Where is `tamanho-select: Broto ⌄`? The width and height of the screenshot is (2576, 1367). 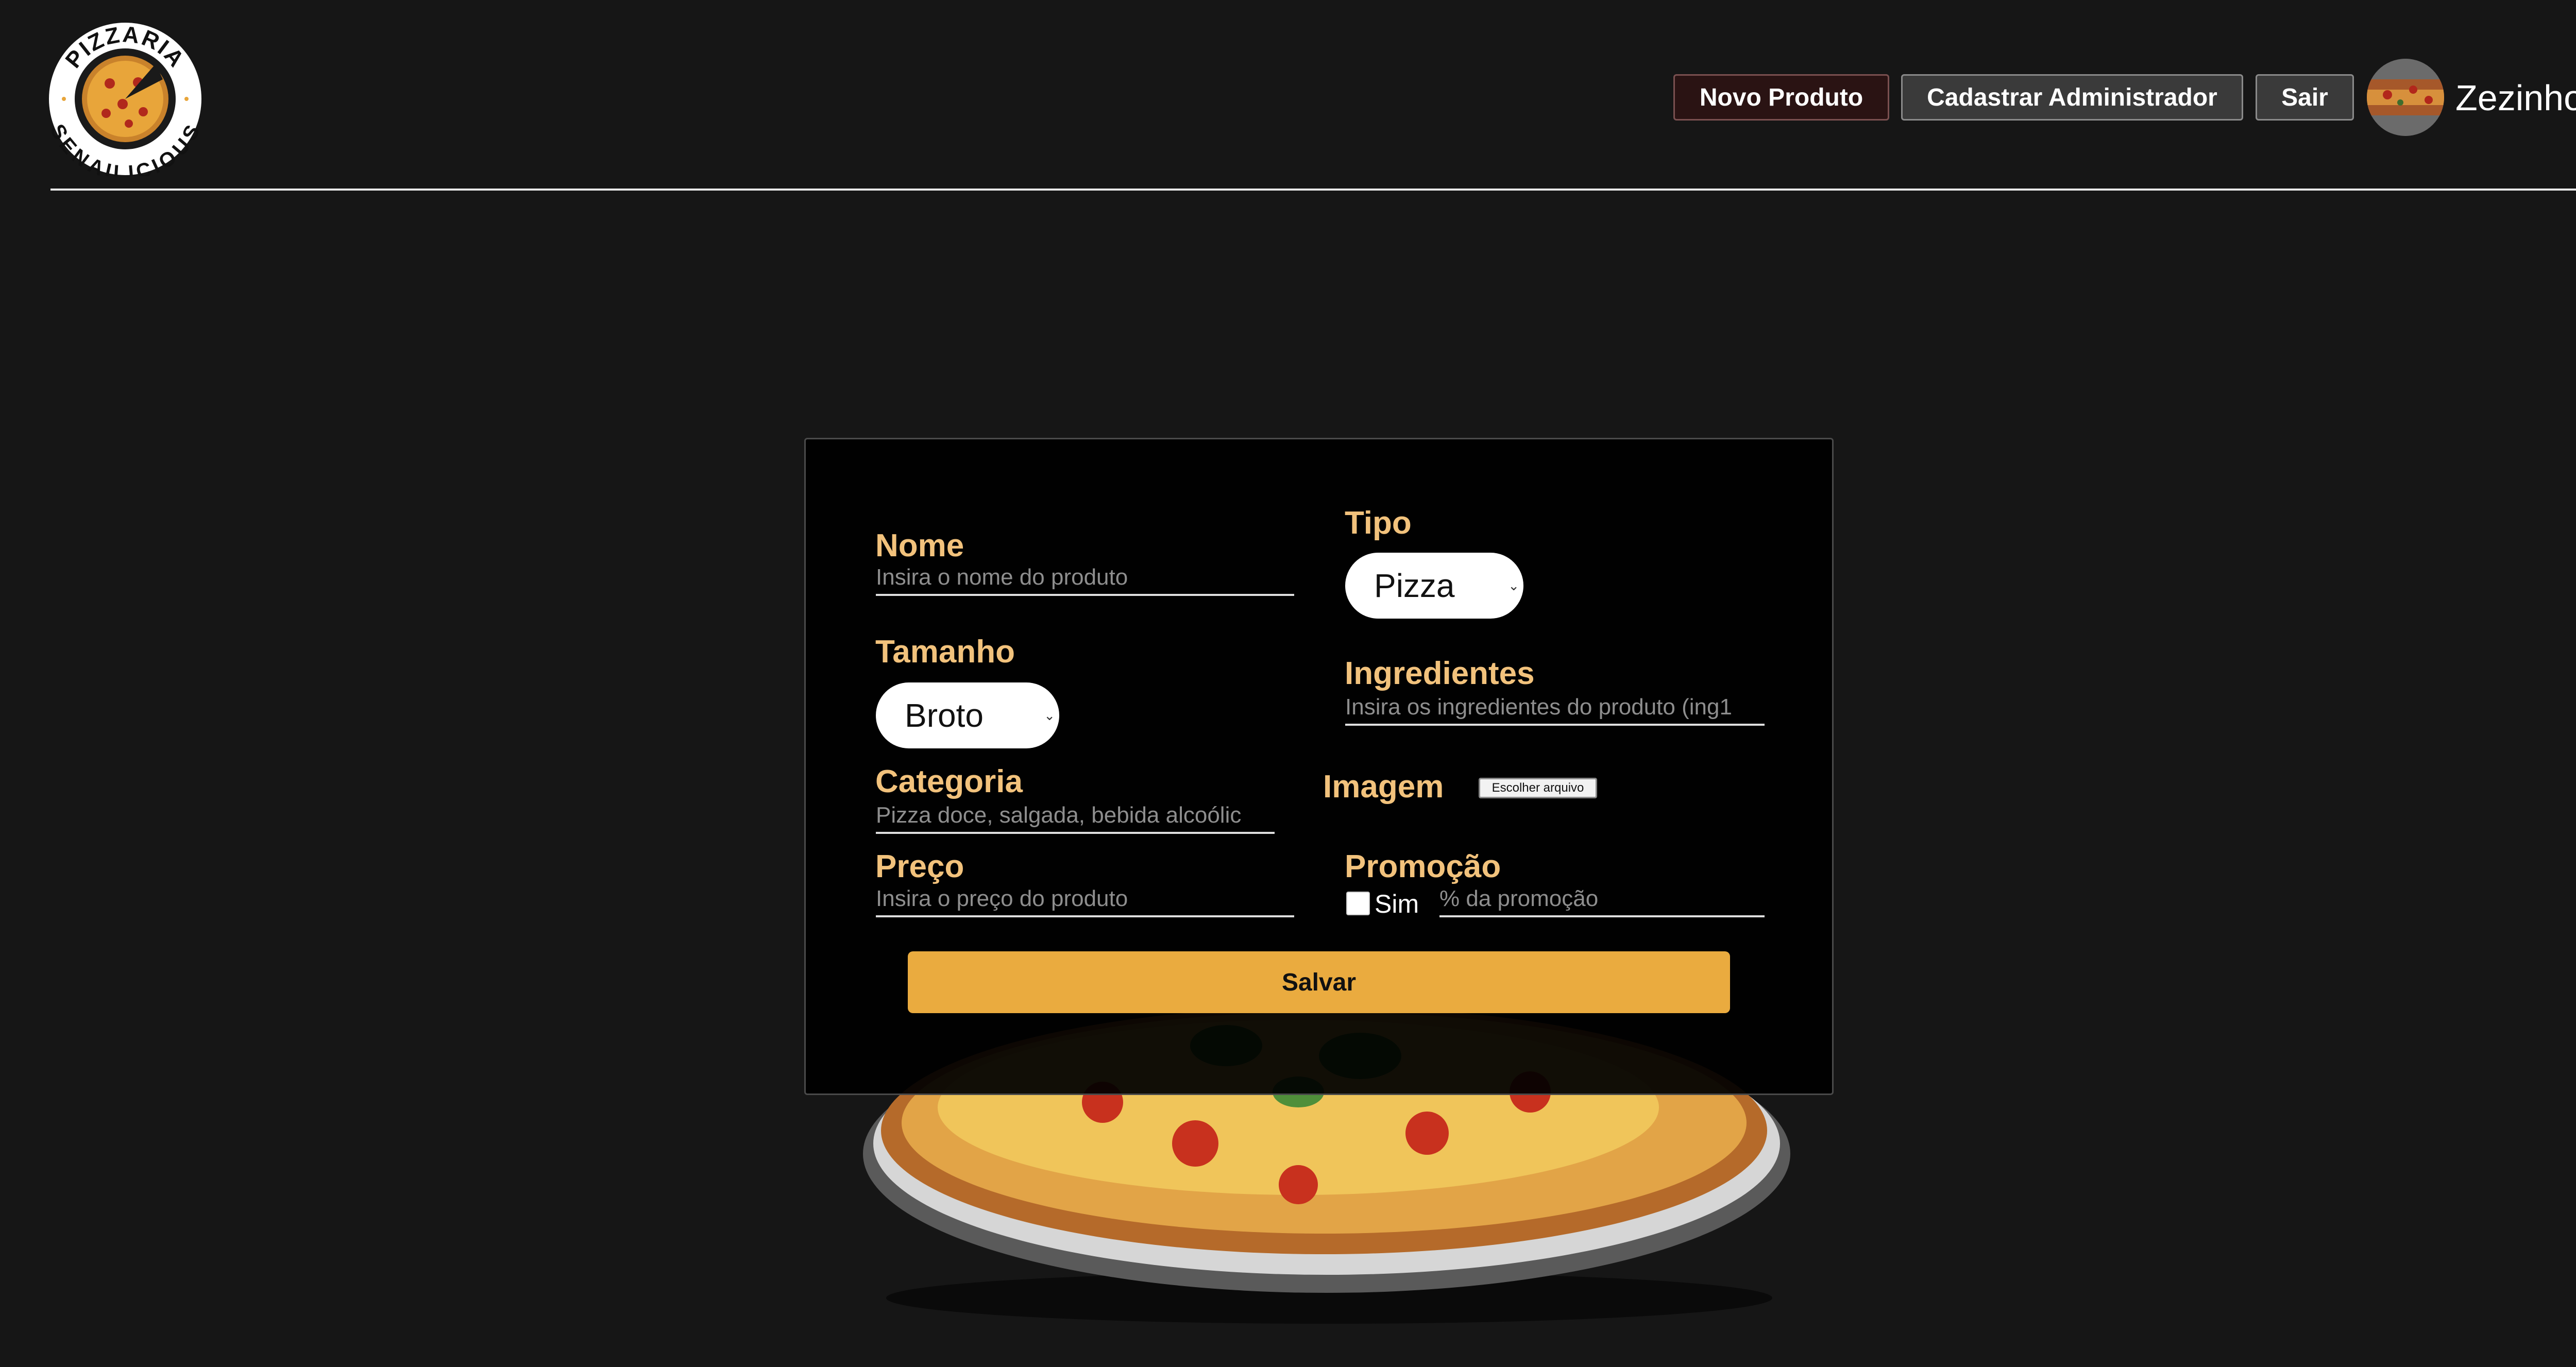 tamanho-select: Broto ⌄ is located at coordinates (967, 715).